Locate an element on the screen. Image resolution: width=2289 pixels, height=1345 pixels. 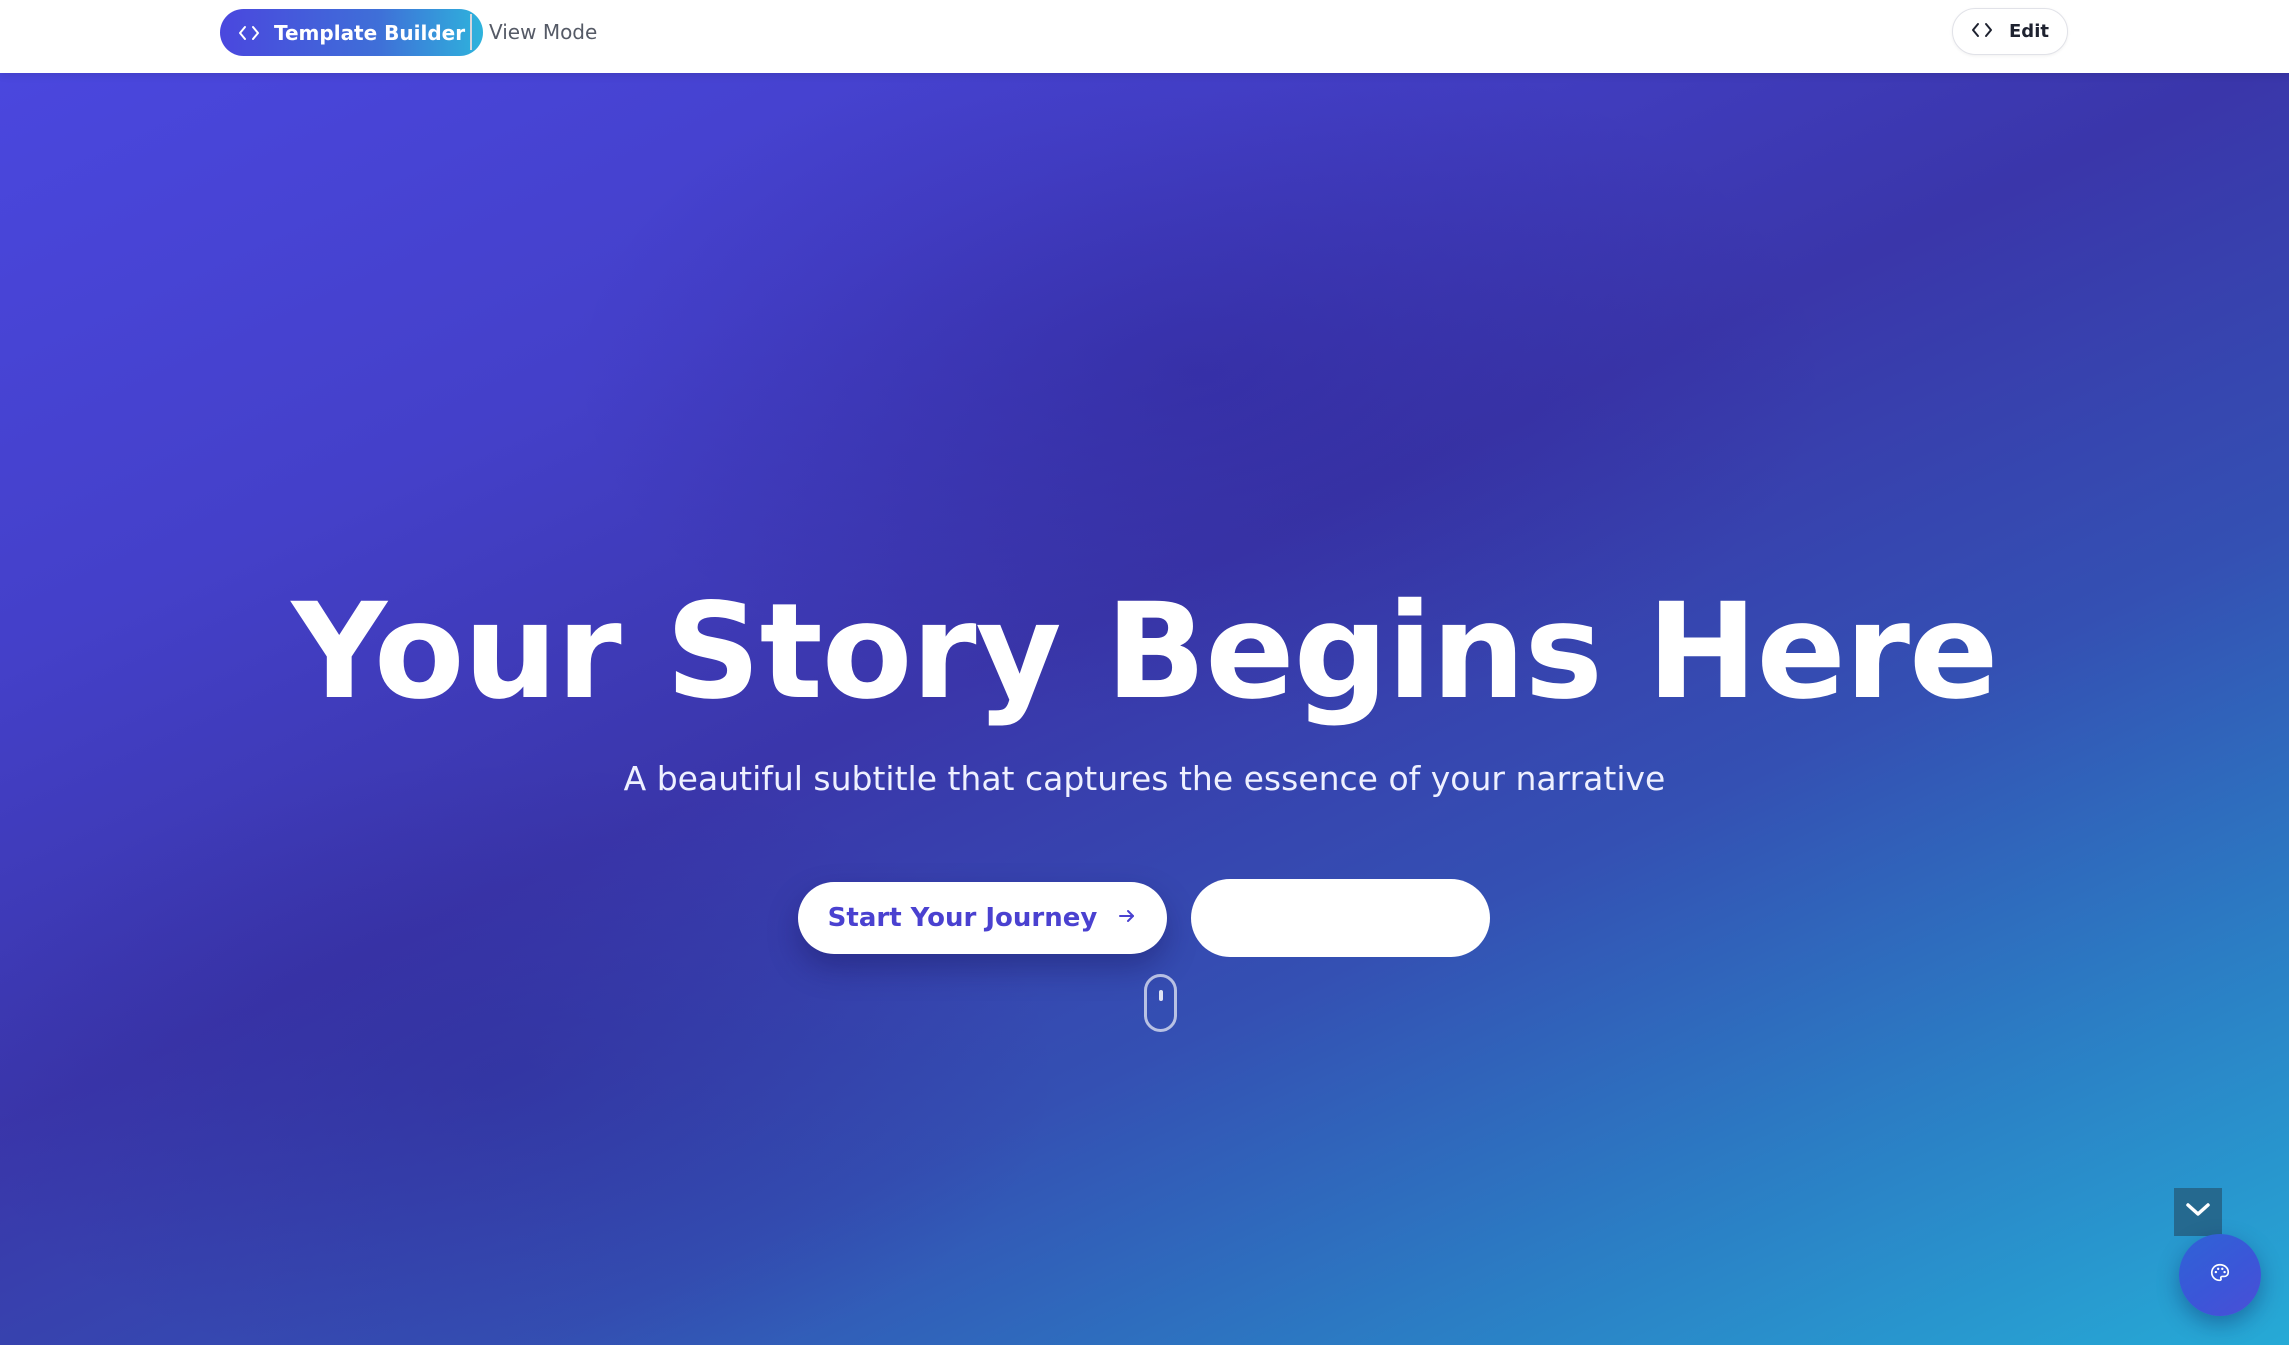
edit-label: Edit is located at coordinates (2029, 31).